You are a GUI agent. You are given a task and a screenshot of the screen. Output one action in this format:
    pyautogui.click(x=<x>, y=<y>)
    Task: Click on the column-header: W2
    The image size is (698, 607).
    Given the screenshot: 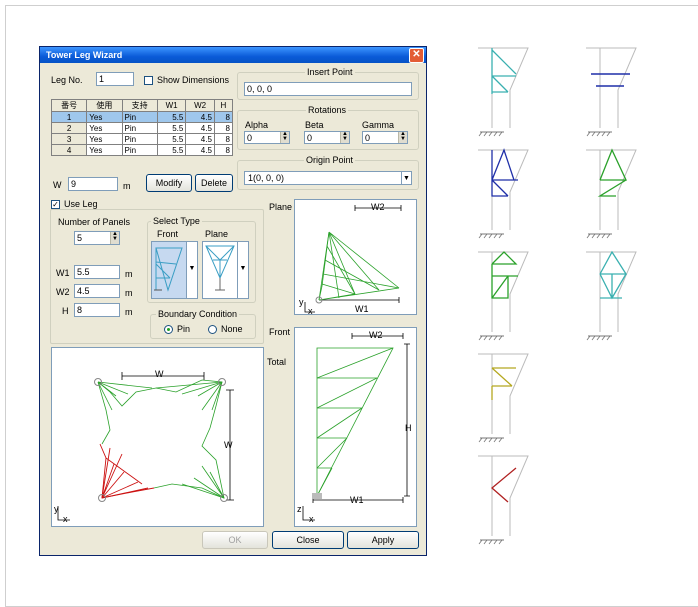 What is the action you would take?
    pyautogui.click(x=200, y=105)
    